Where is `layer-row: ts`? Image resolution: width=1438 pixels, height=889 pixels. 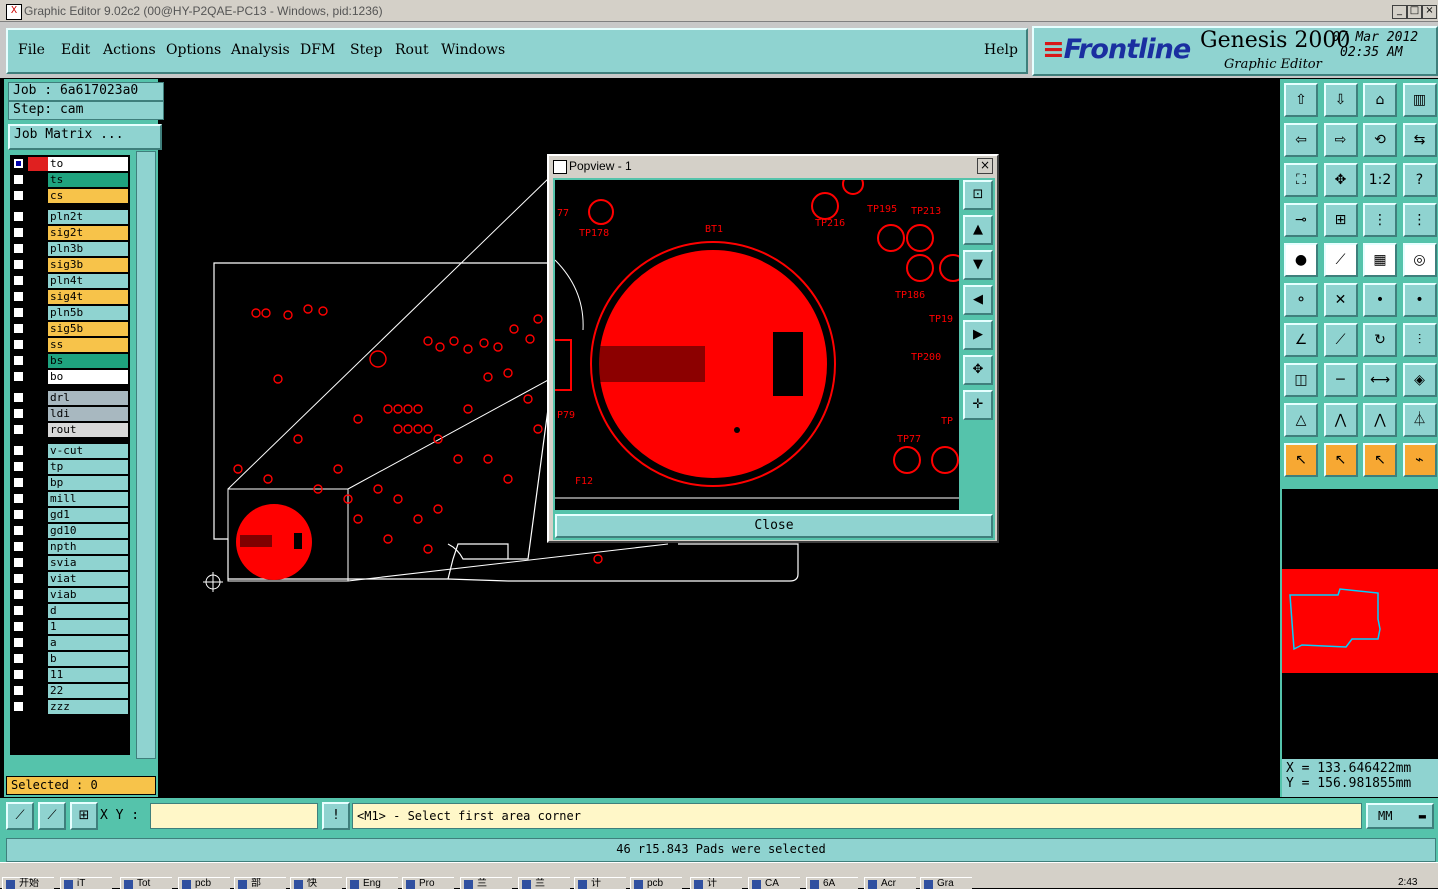 layer-row: ts is located at coordinates (70, 180).